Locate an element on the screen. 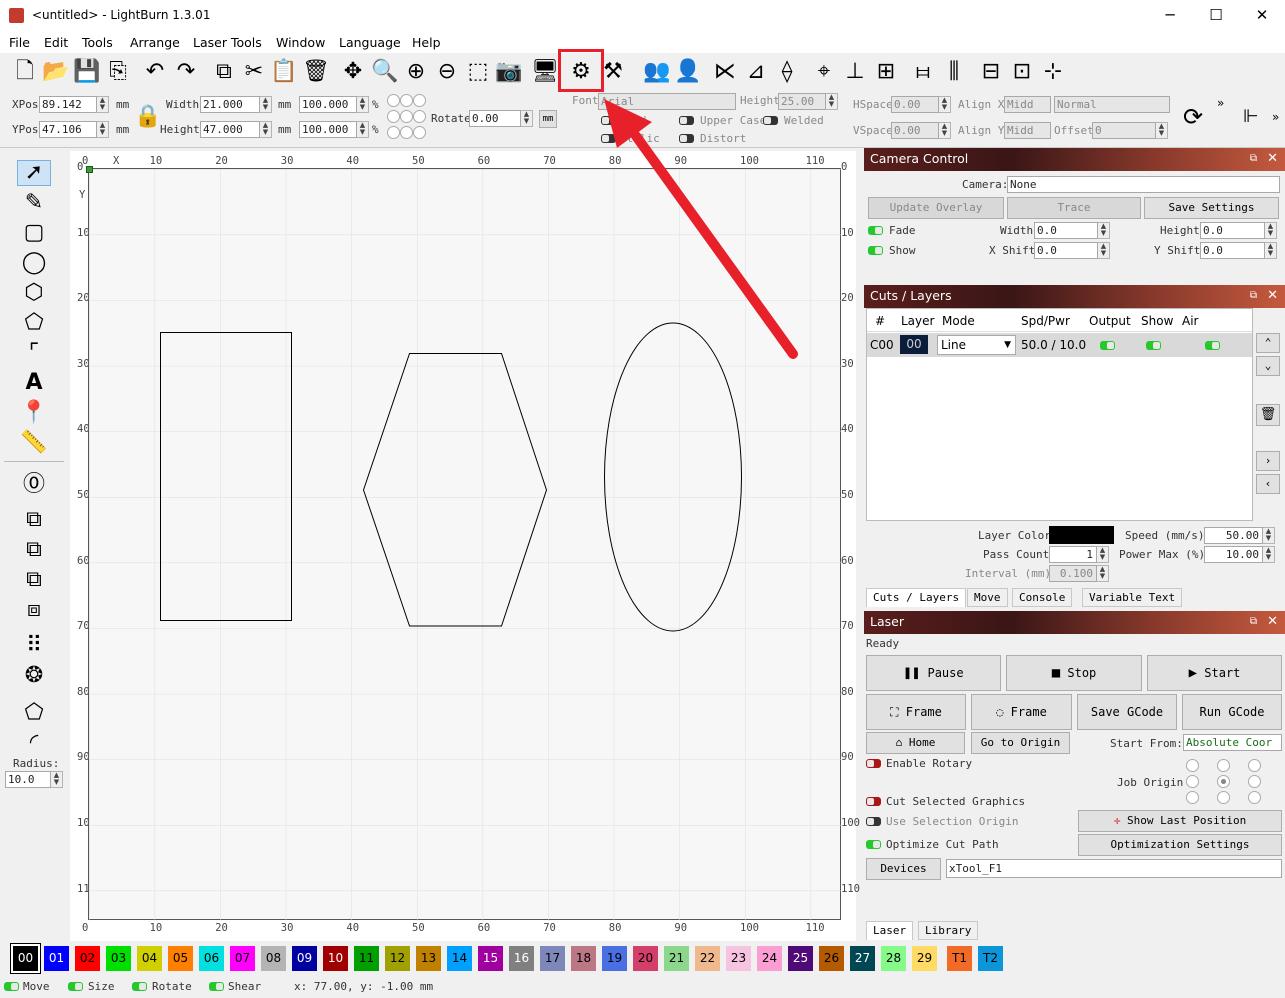 This screenshot has width=1285, height=998. palette-swatch-T2: T2 is located at coordinates (990, 958).